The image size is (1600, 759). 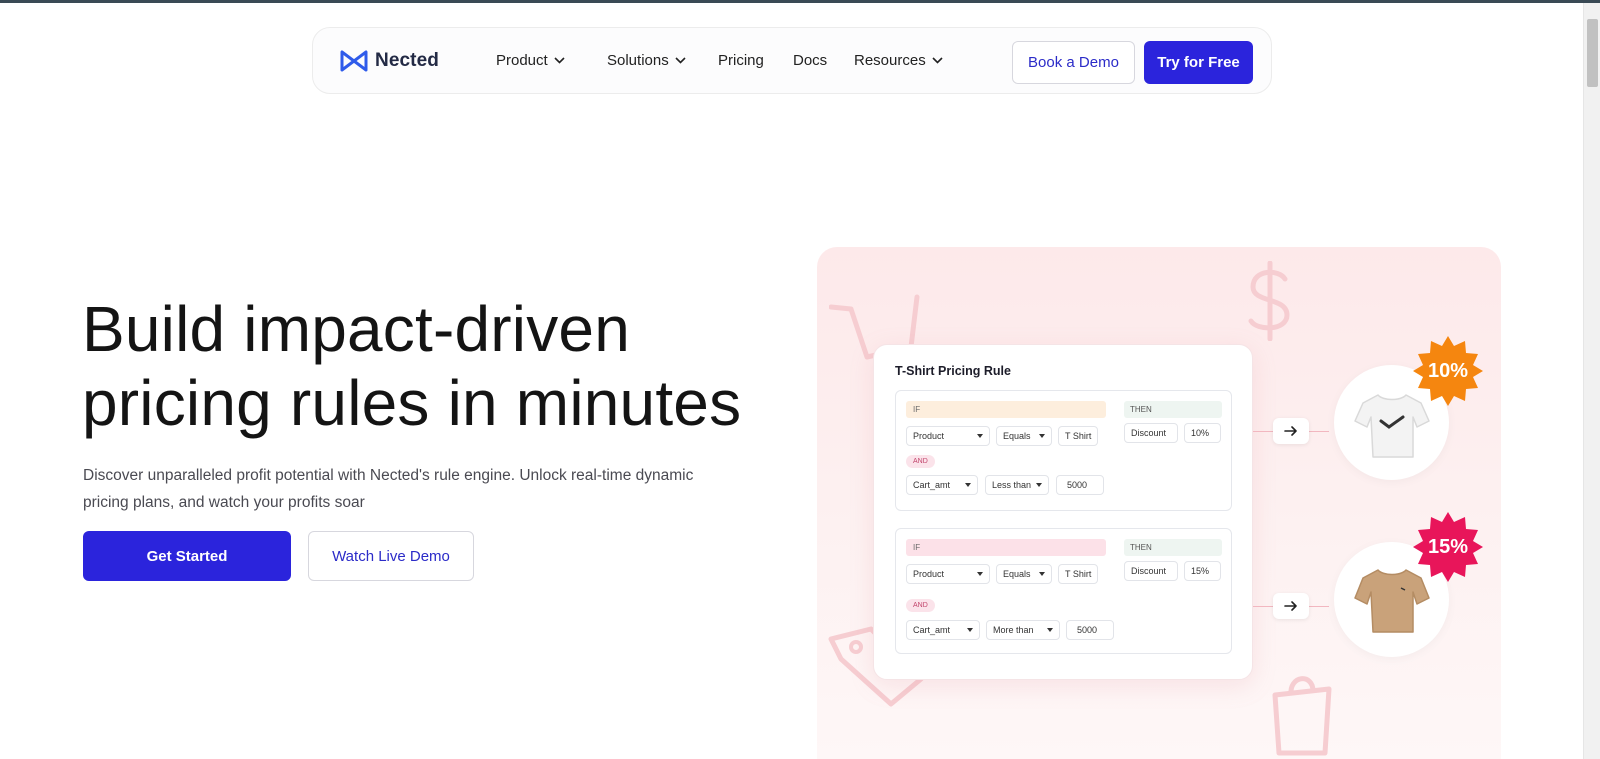 What do you see at coordinates (1013, 630) in the screenshot?
I see `condition-operator-value: More than` at bounding box center [1013, 630].